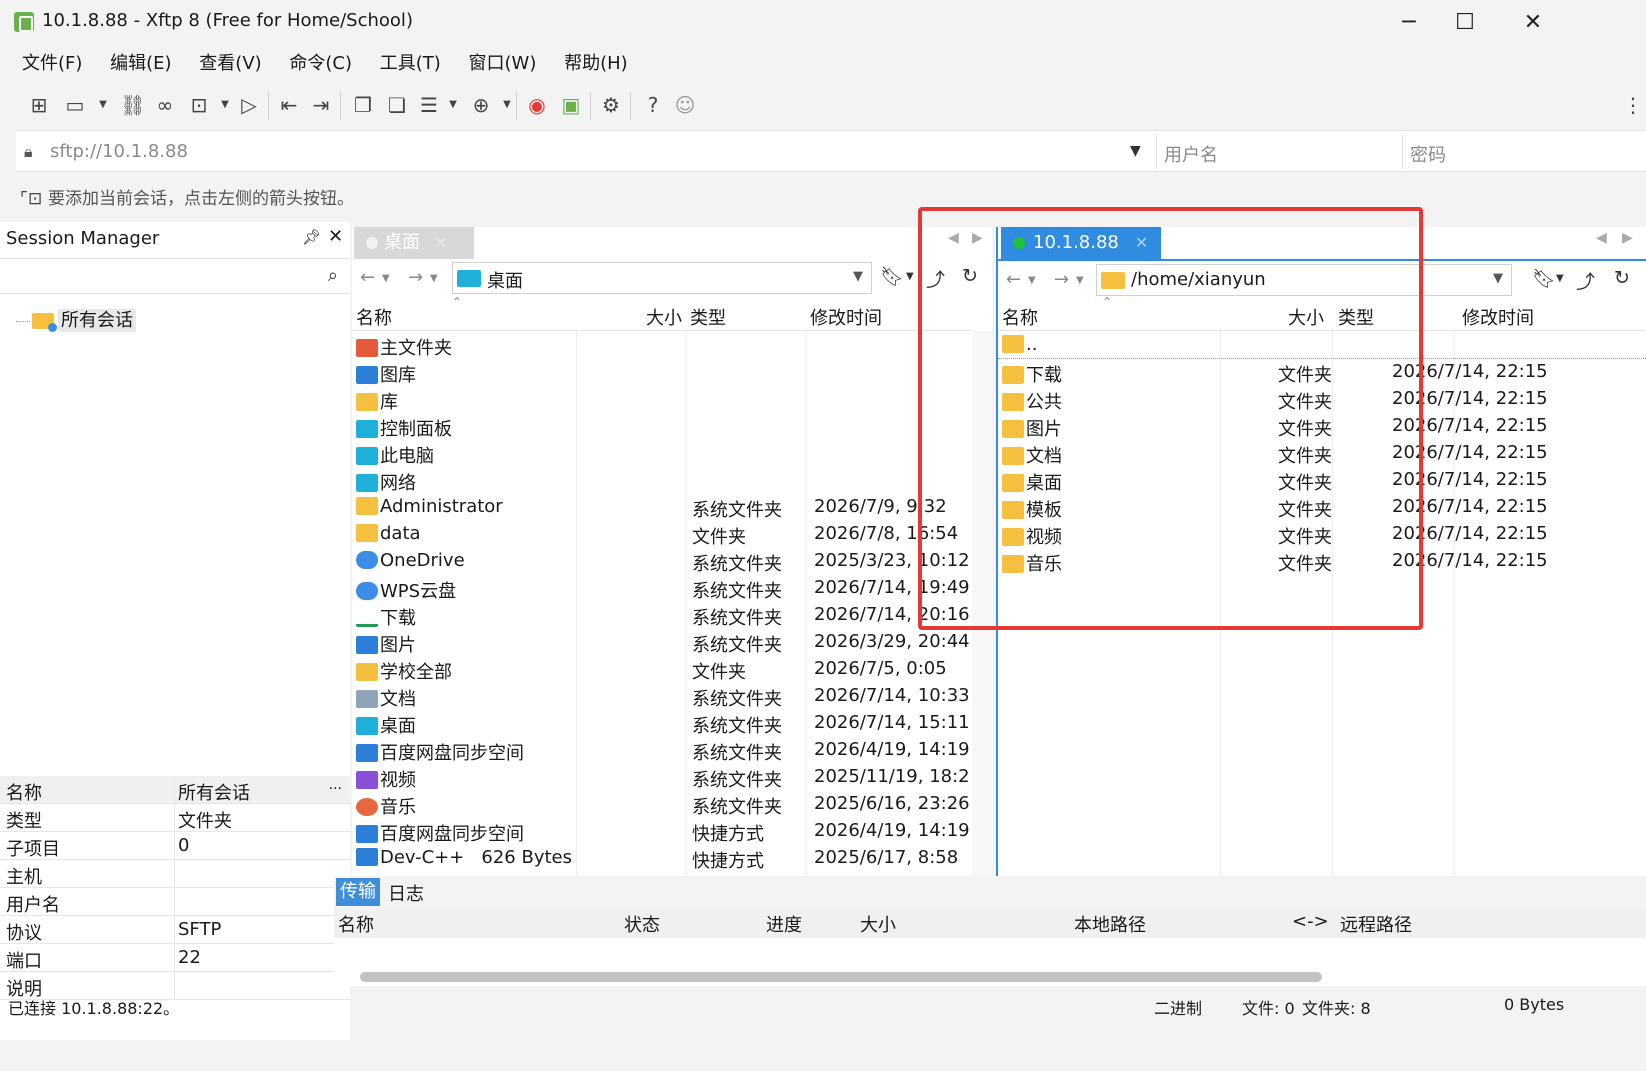 This screenshot has height=1071, width=1646. Describe the element at coordinates (363, 105) in the screenshot. I see `copy-icon: ❐` at that location.